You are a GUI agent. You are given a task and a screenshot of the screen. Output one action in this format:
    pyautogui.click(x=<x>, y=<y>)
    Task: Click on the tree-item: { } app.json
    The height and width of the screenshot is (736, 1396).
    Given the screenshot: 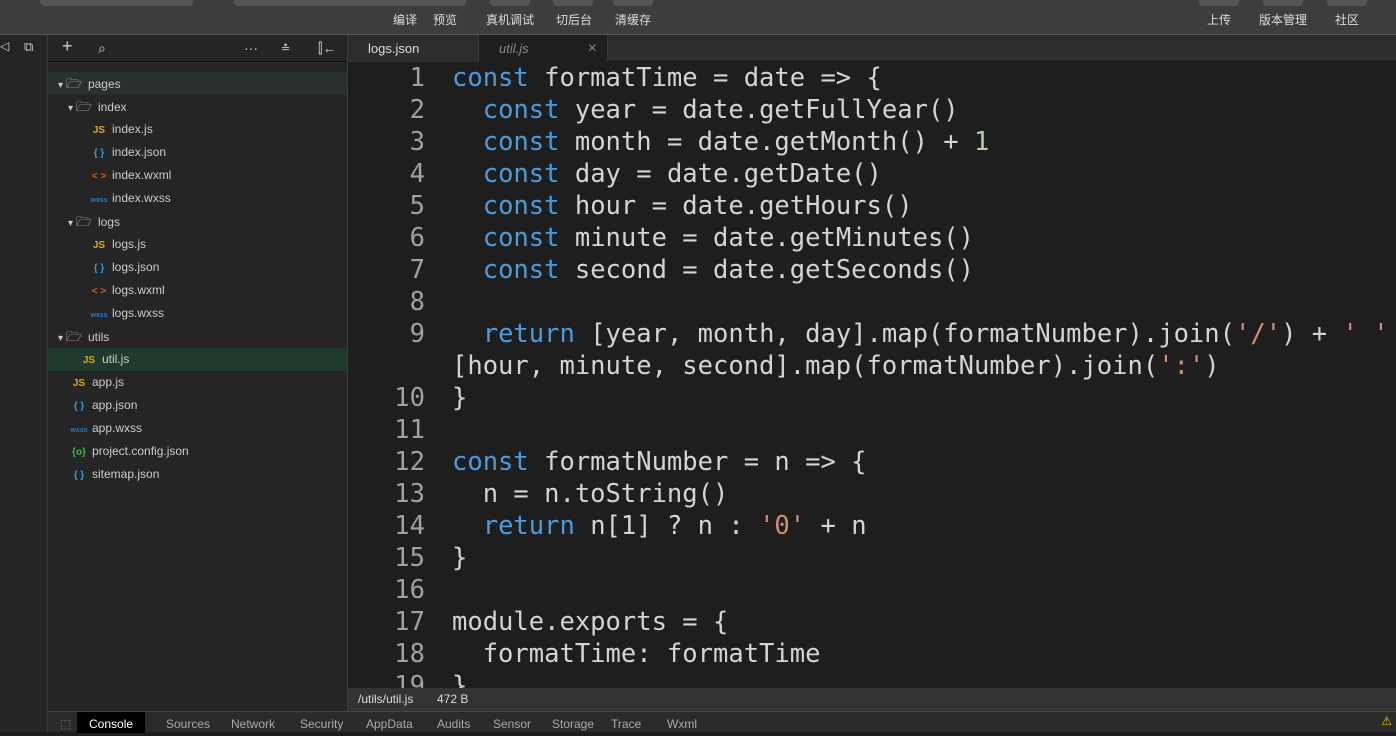 What is the action you would take?
    pyautogui.click(x=197, y=405)
    